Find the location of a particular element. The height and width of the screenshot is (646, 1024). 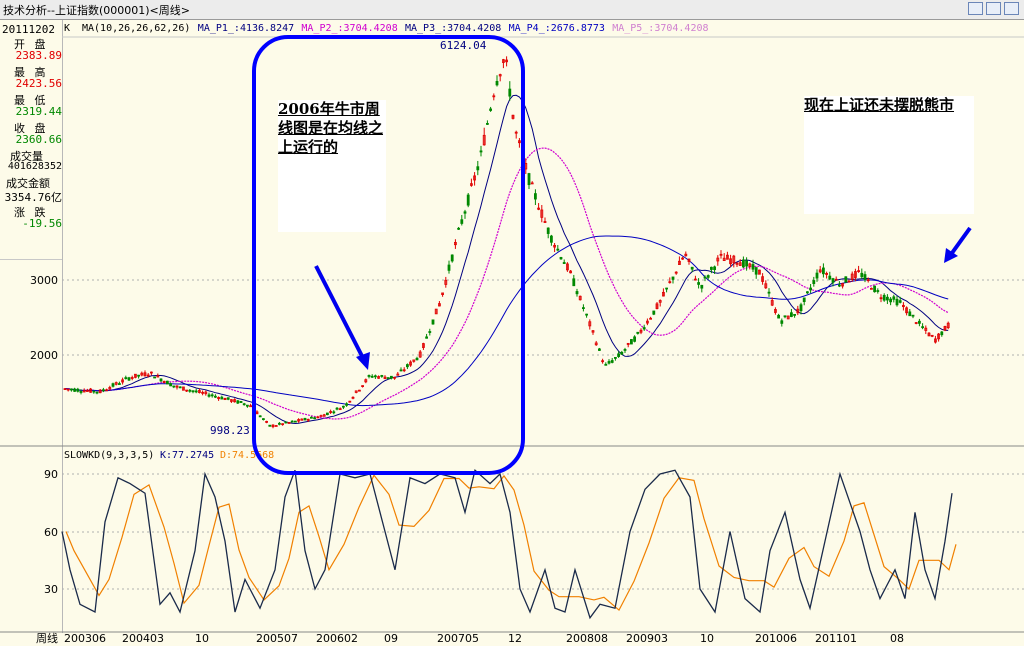

kd-k-value: K:77.2745 is located at coordinates (187, 455).